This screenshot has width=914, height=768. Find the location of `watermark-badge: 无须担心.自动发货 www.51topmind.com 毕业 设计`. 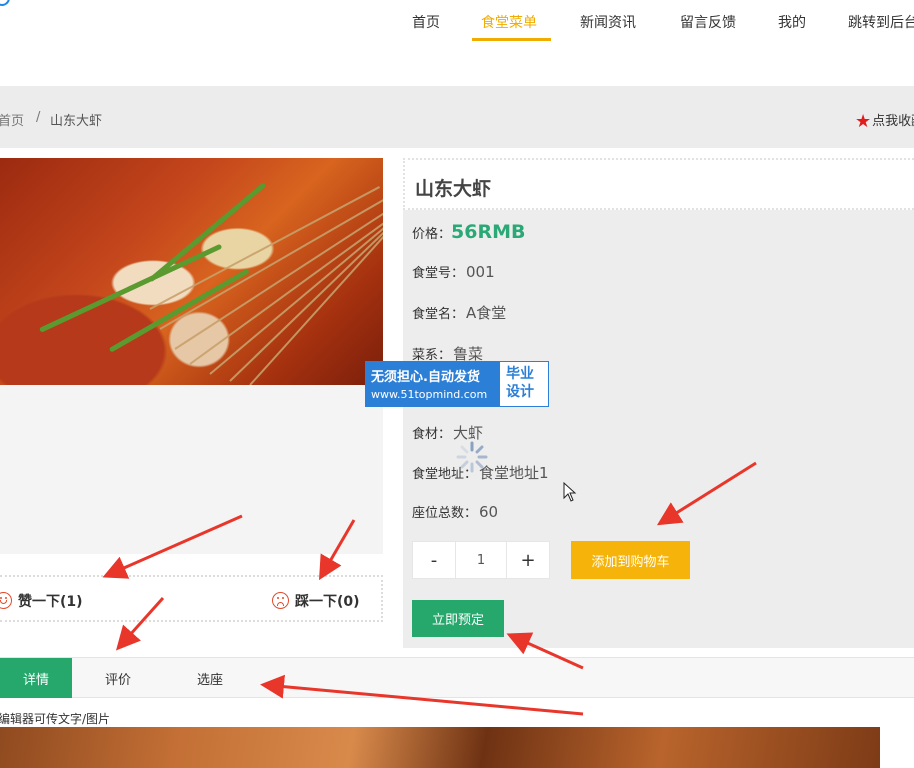

watermark-badge: 无须担心.自动发货 www.51topmind.com 毕业 设计 is located at coordinates (457, 384).